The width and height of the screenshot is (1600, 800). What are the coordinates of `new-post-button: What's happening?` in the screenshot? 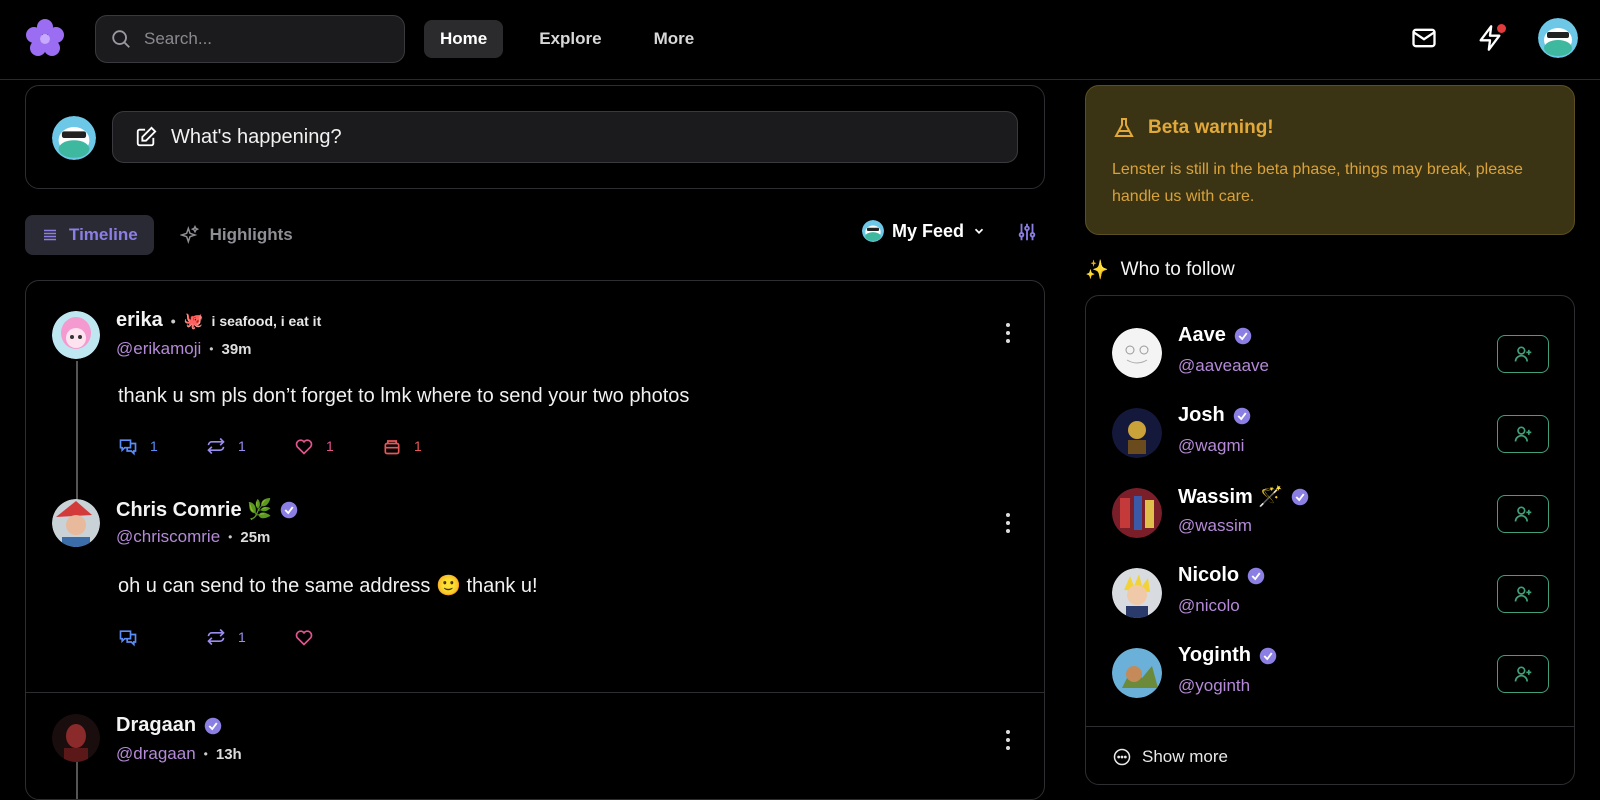 It's located at (565, 137).